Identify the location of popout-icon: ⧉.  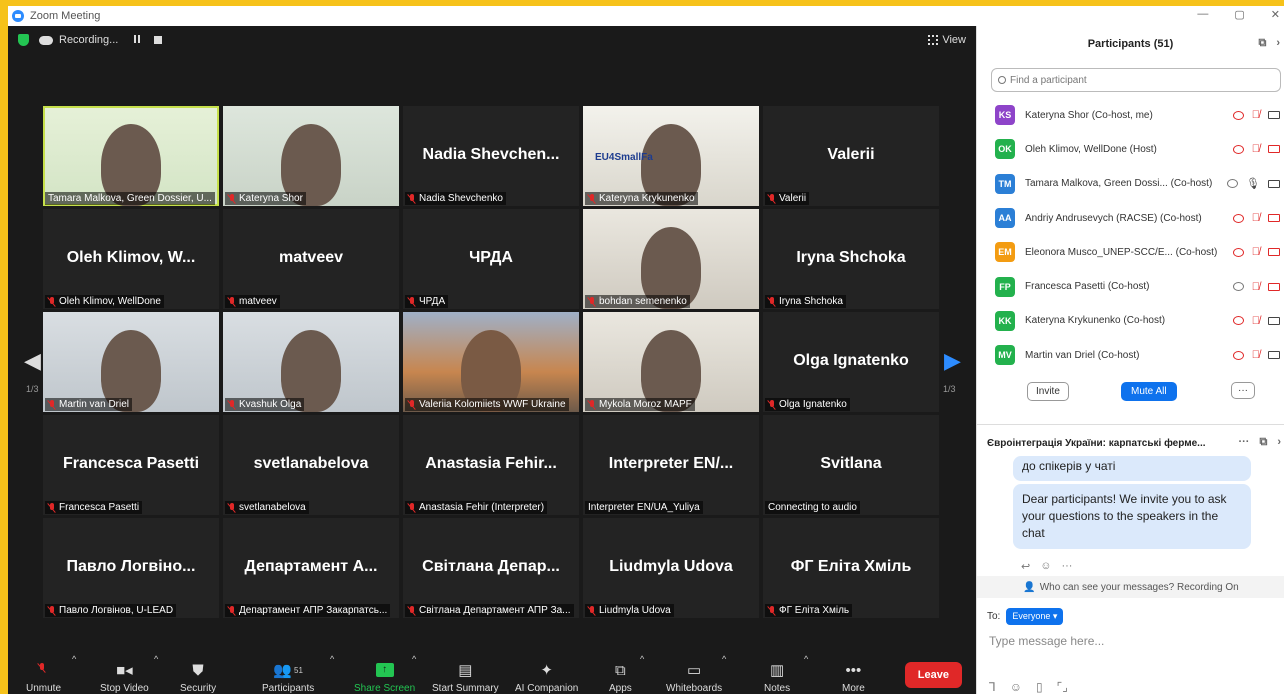
(1262, 43).